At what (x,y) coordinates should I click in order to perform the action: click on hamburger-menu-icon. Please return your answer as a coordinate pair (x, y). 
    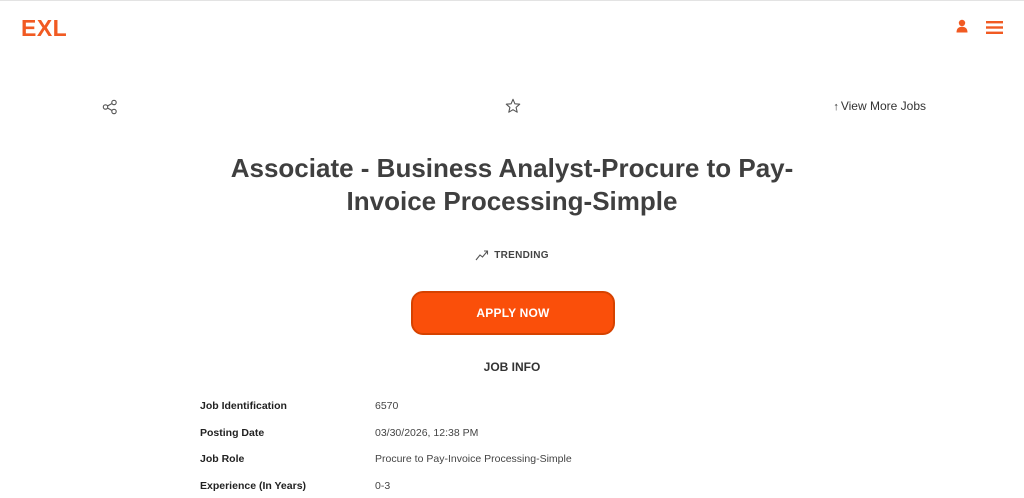
    Looking at the image, I should click on (994, 27).